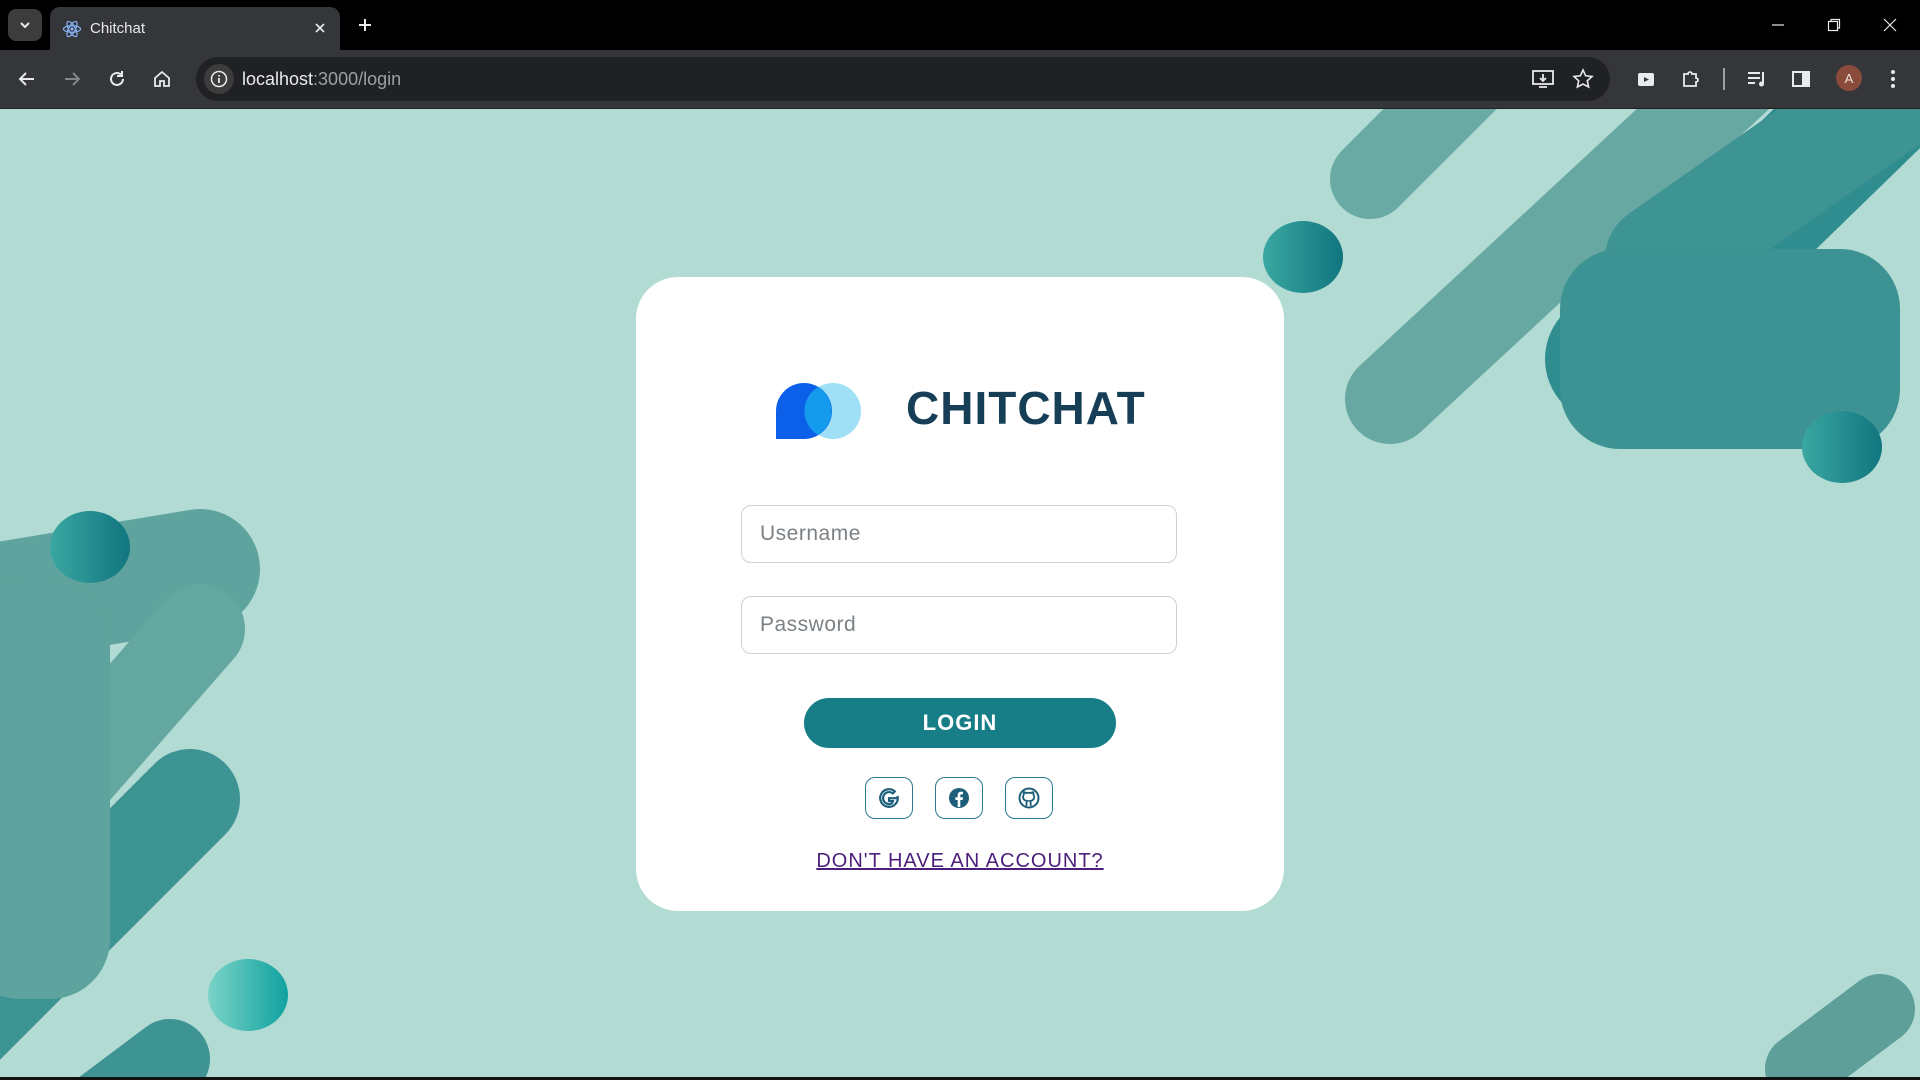  I want to click on tab-title: Chitchat, so click(118, 28).